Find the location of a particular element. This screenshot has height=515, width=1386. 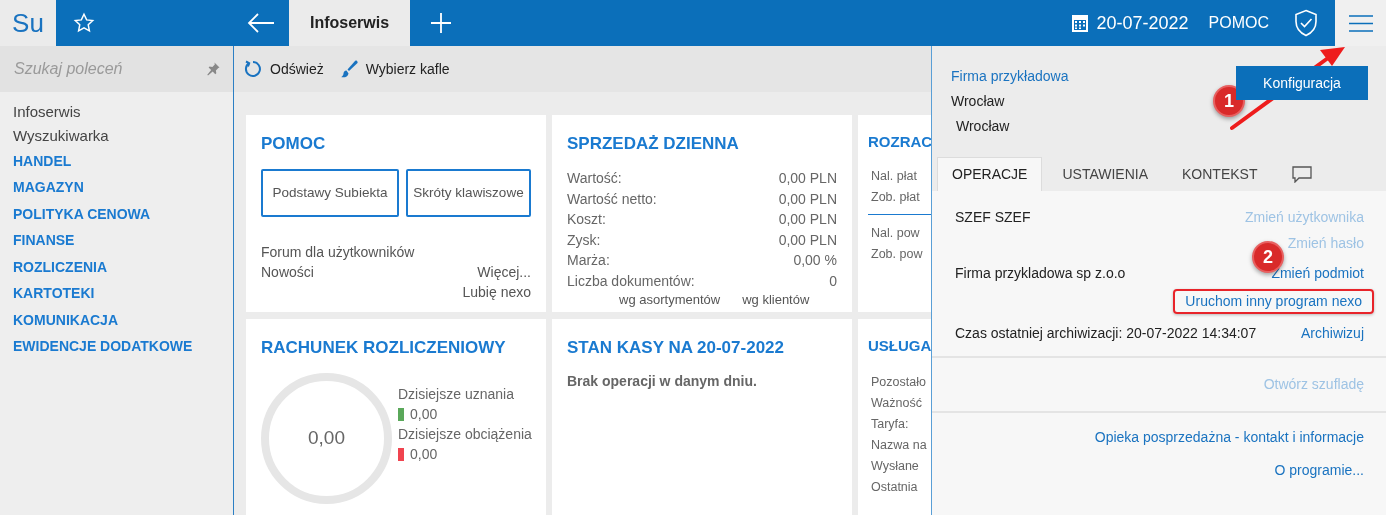

date-text: 20-07-2022 is located at coordinates (1142, 23).